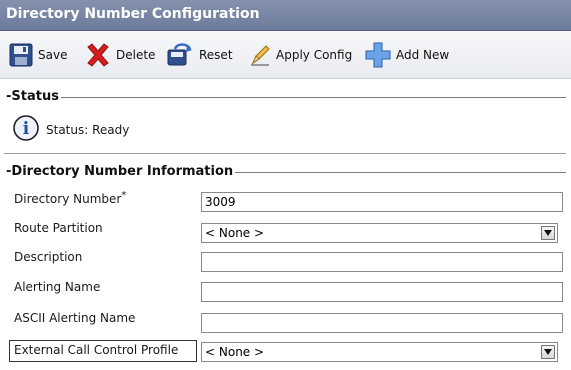  Describe the element at coordinates (35, 96) in the screenshot. I see `status-title-text: Status` at that location.